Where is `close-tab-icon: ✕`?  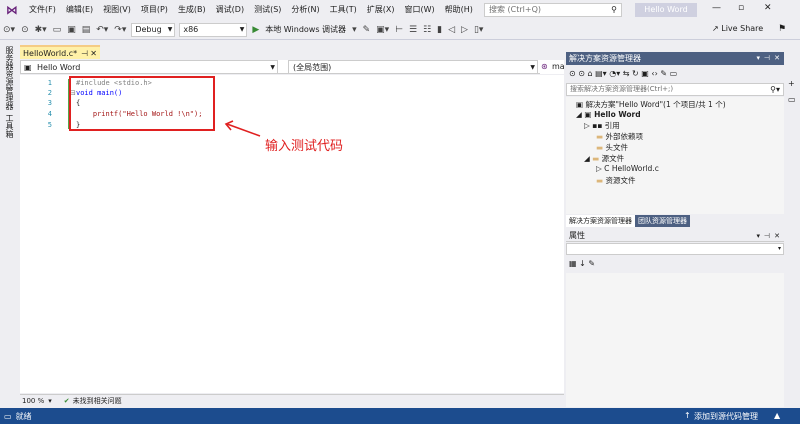
close-tab-icon: ✕ is located at coordinates (93, 54).